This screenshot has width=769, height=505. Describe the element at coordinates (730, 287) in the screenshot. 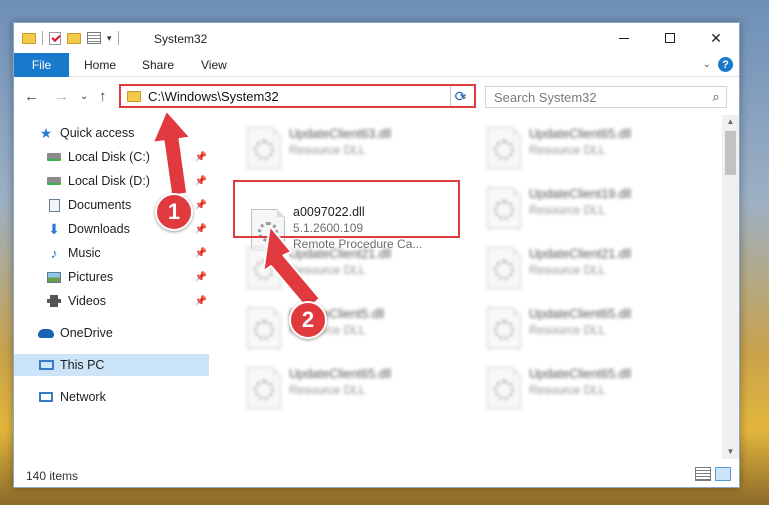

I see `vertical-scrollbar: ▲ ▼` at that location.